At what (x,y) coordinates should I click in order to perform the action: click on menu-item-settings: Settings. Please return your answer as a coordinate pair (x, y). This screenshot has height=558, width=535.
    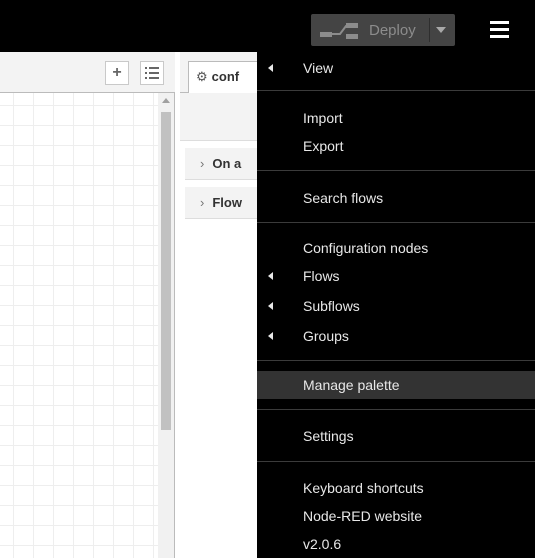
    Looking at the image, I should click on (396, 436).